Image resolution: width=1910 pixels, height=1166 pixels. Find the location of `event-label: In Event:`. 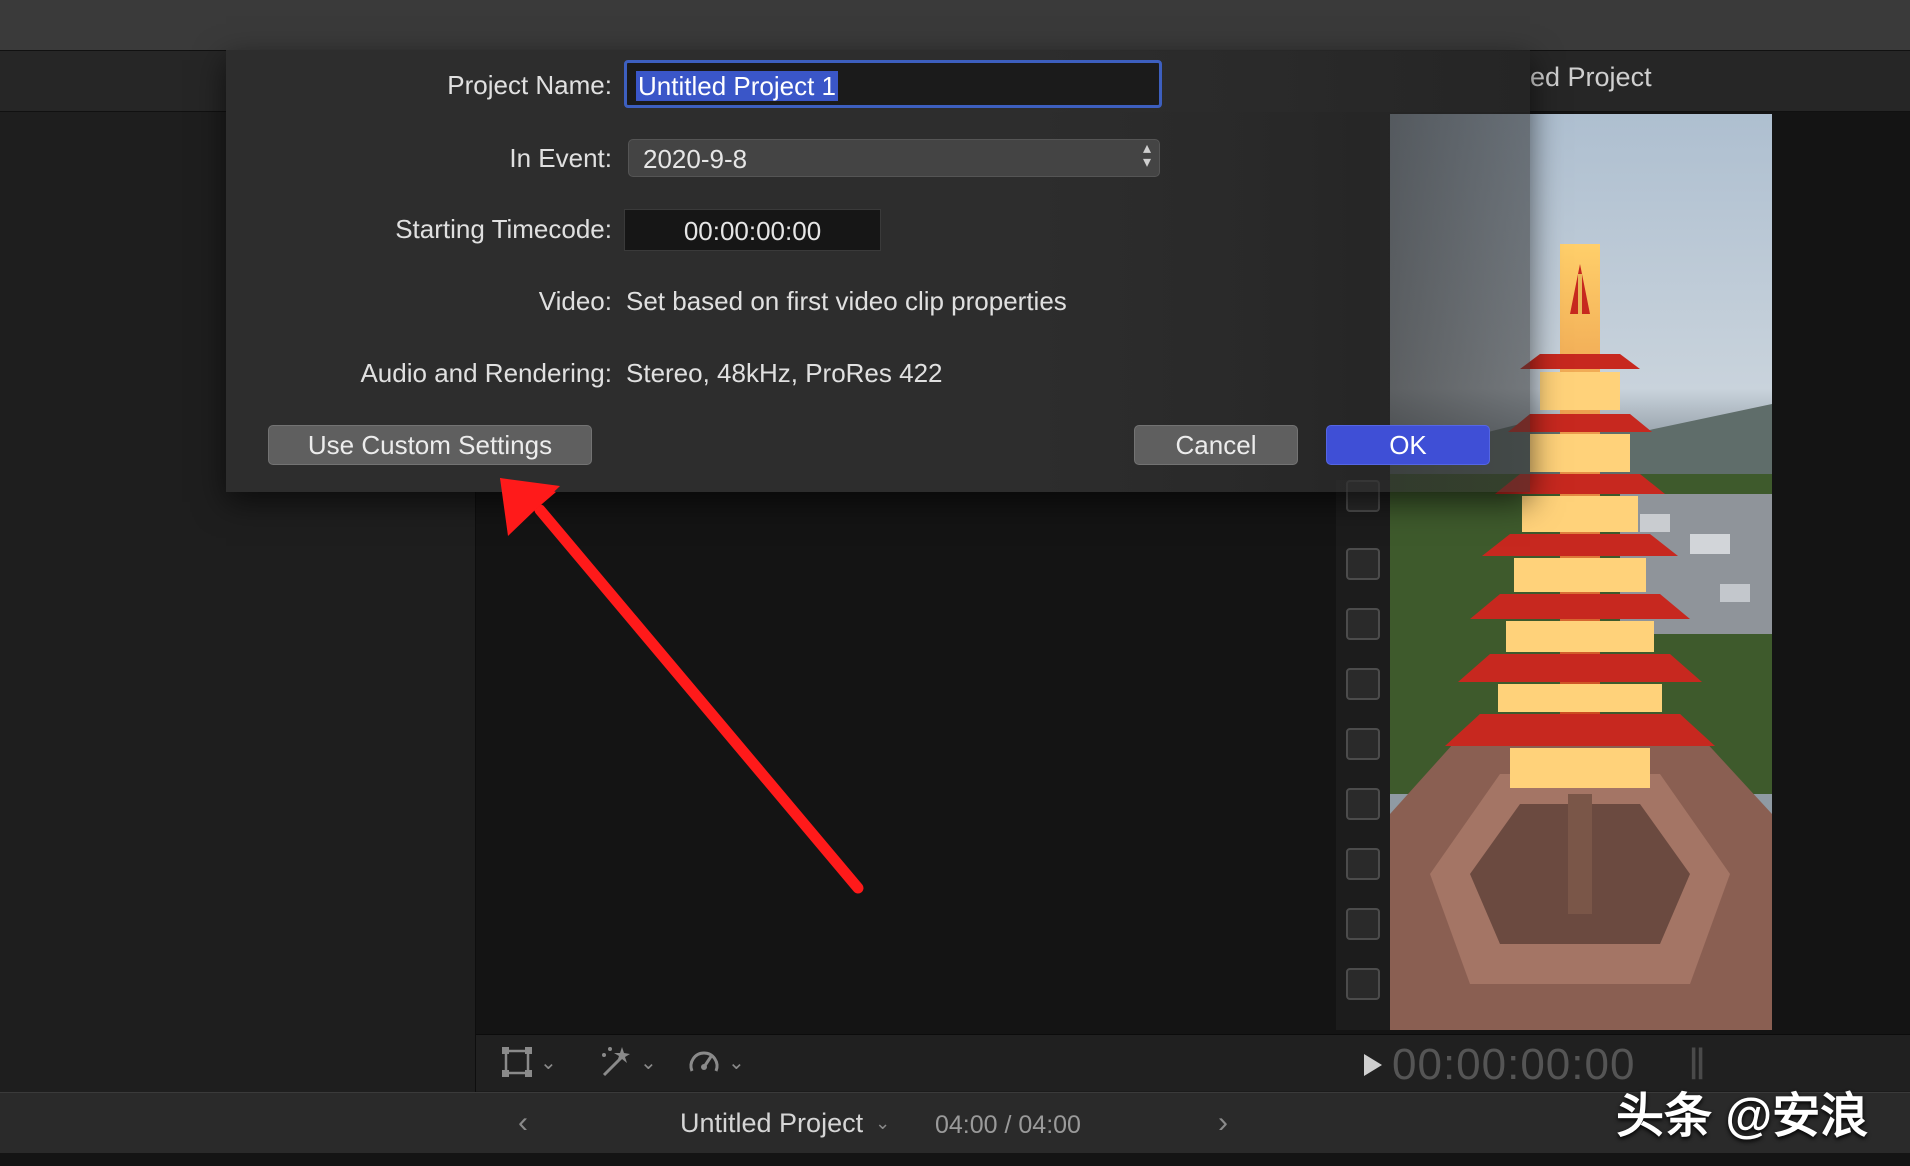

event-label: In Event: is located at coordinates (560, 158).